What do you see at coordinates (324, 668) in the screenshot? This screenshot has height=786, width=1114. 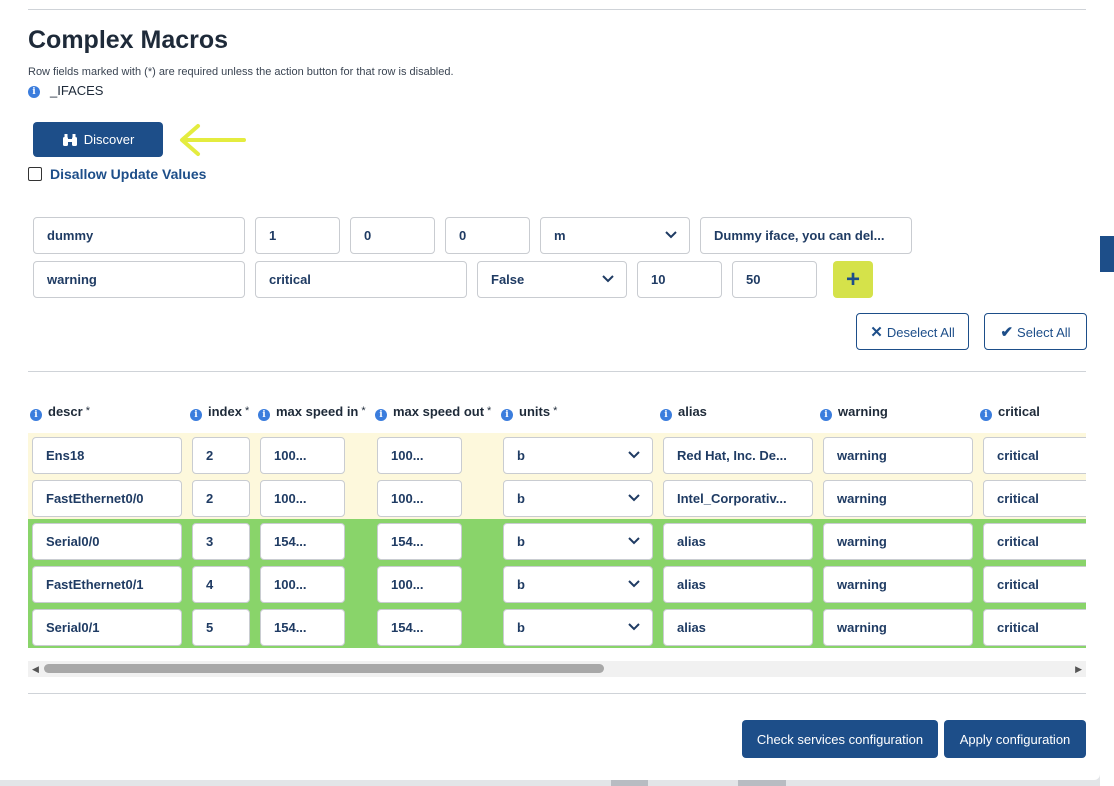 I see `scrollbar-thumb` at bounding box center [324, 668].